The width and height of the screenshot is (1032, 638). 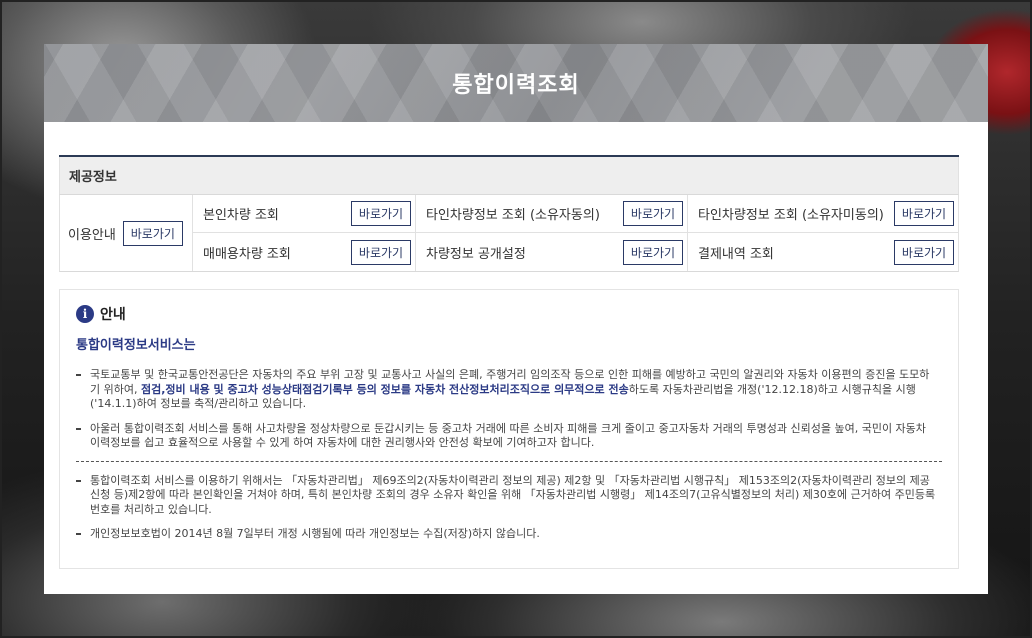 What do you see at coordinates (381, 213) in the screenshot?
I see `own-vehicle-go-button: 바로가기` at bounding box center [381, 213].